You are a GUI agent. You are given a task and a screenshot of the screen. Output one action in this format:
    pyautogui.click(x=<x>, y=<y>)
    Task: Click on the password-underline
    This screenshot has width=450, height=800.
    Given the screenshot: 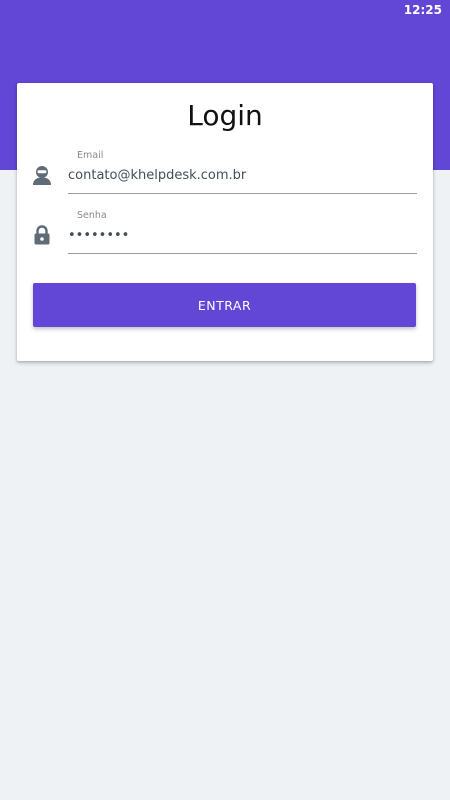 What is the action you would take?
    pyautogui.click(x=242, y=253)
    